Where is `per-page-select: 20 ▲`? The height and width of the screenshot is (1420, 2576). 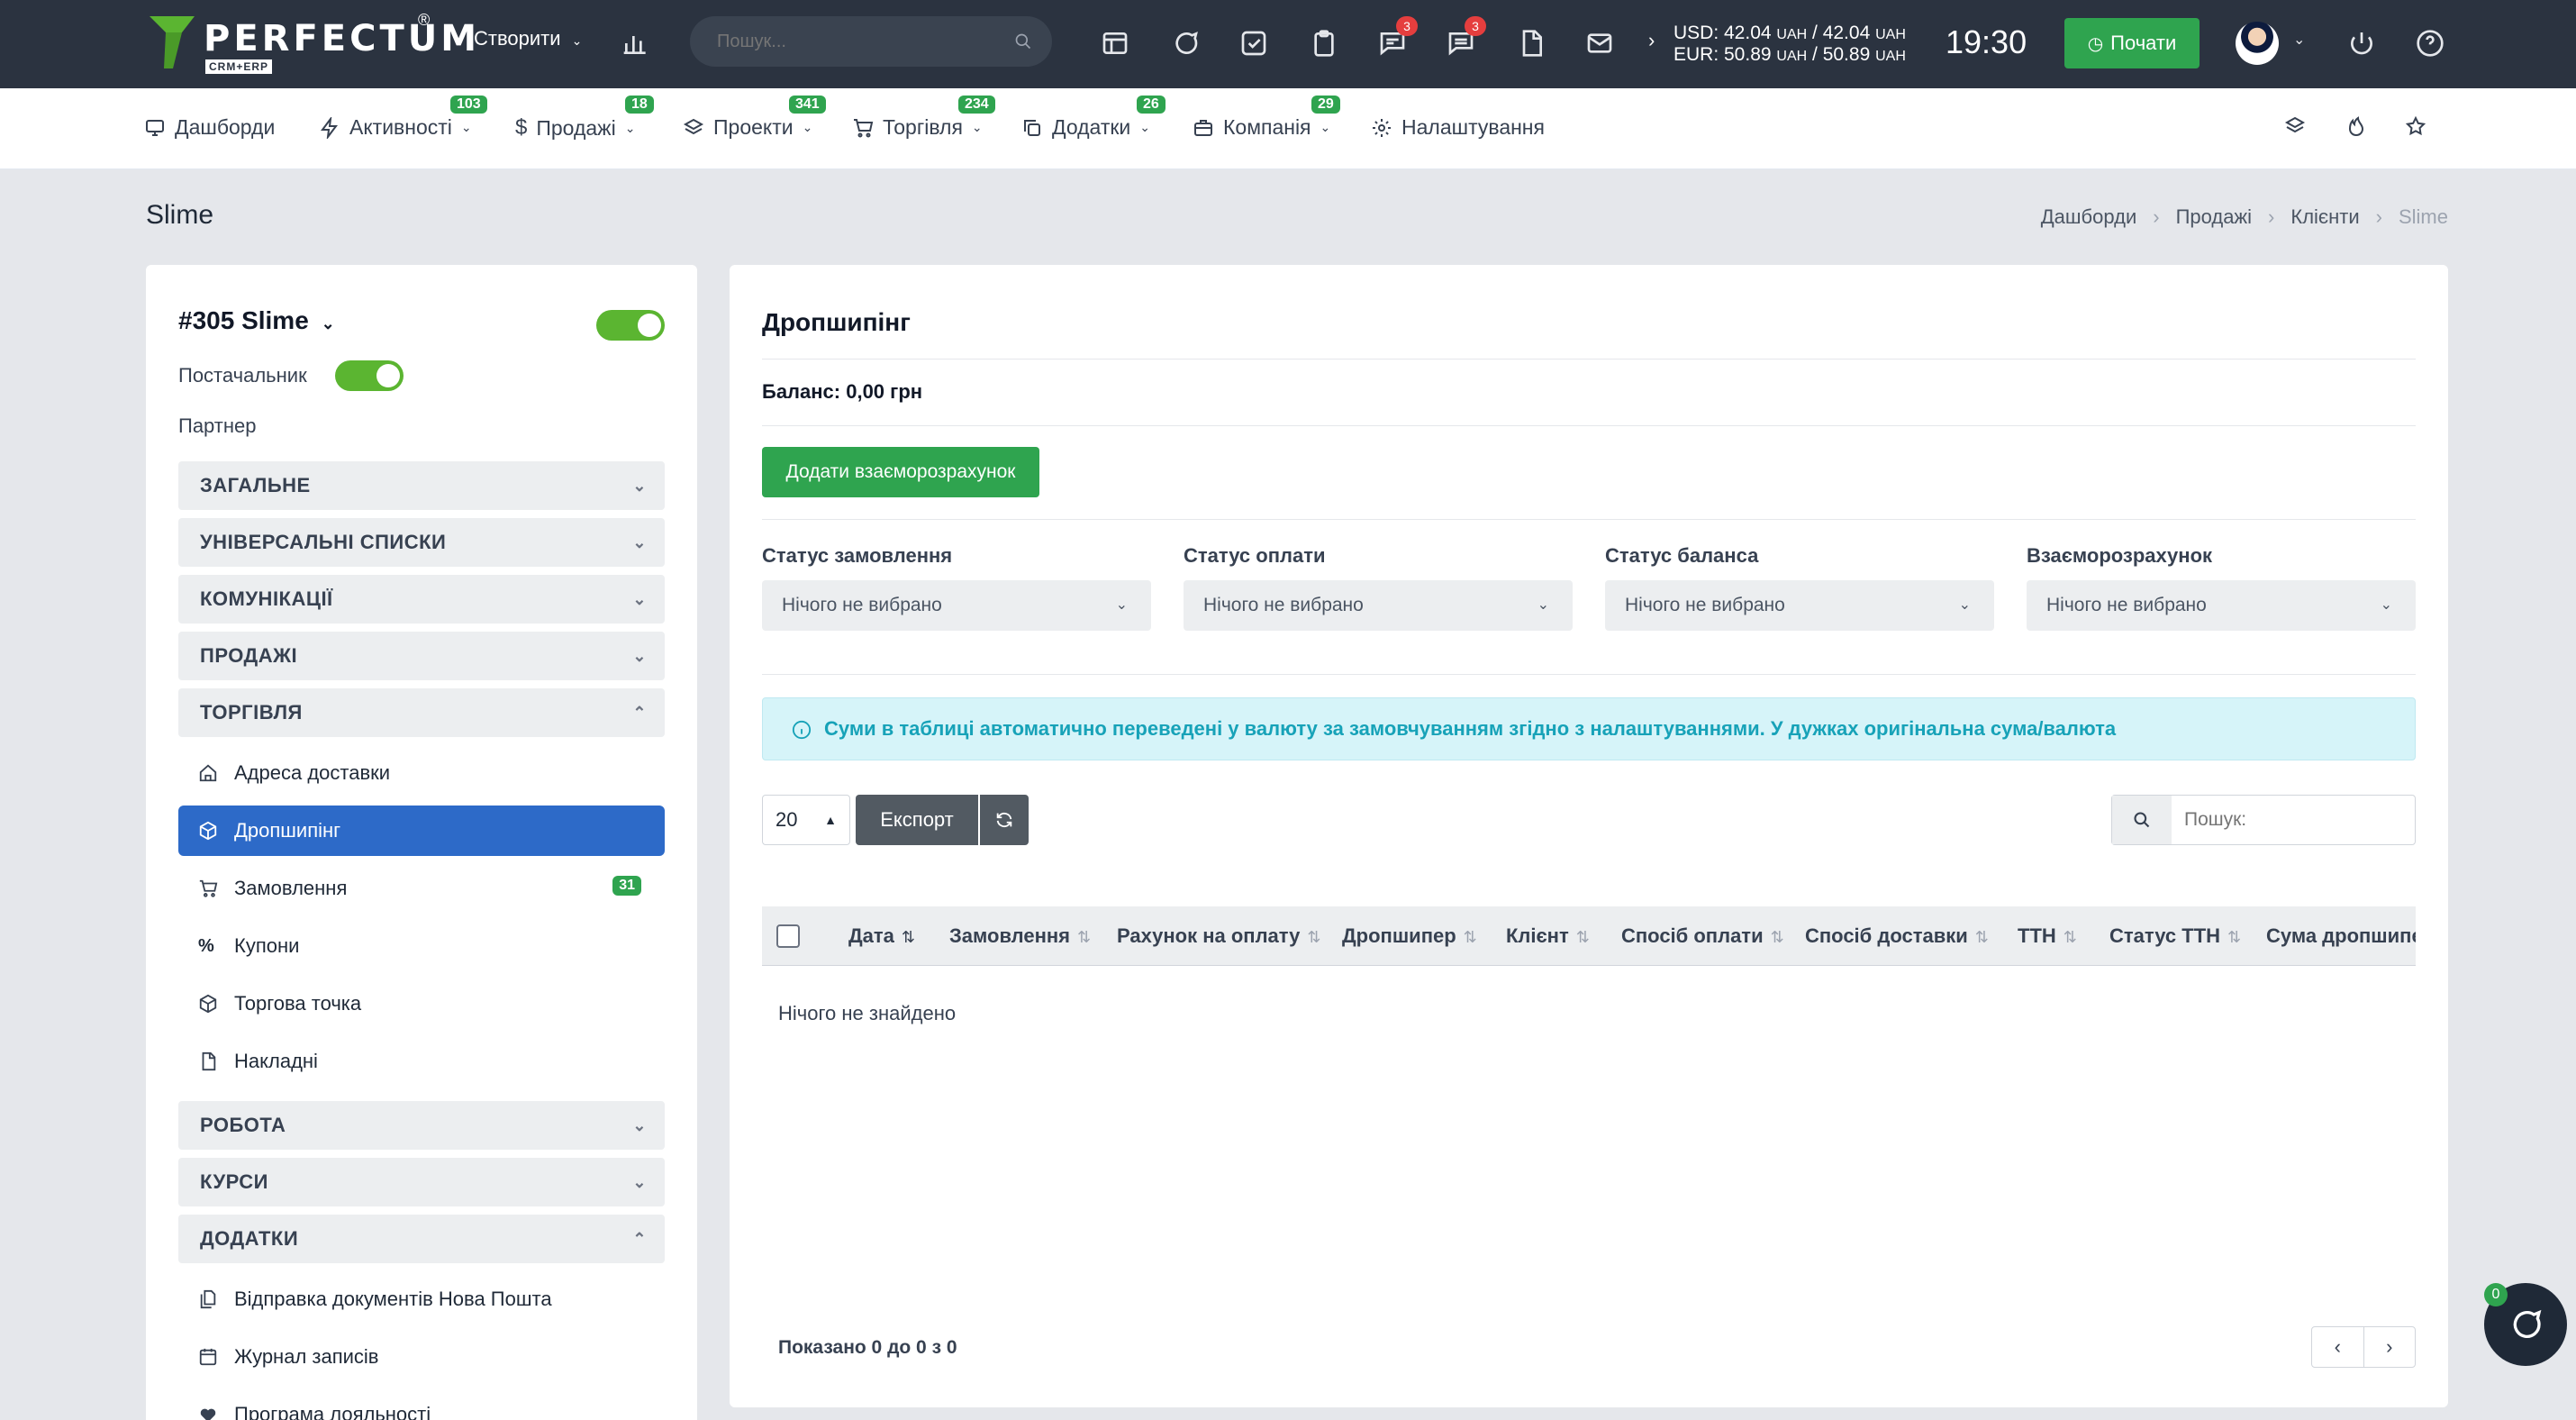
per-page-select: 20 ▲ is located at coordinates (806, 820).